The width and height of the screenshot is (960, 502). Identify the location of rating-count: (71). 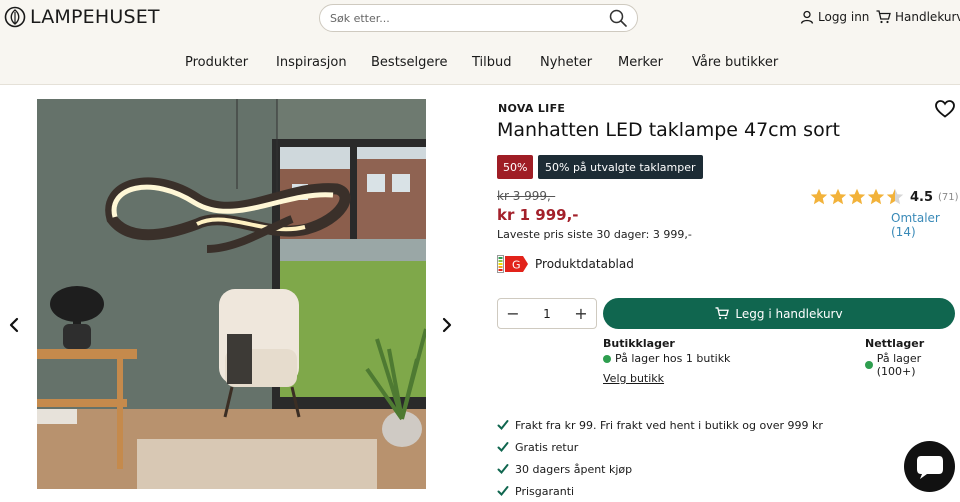
(948, 197).